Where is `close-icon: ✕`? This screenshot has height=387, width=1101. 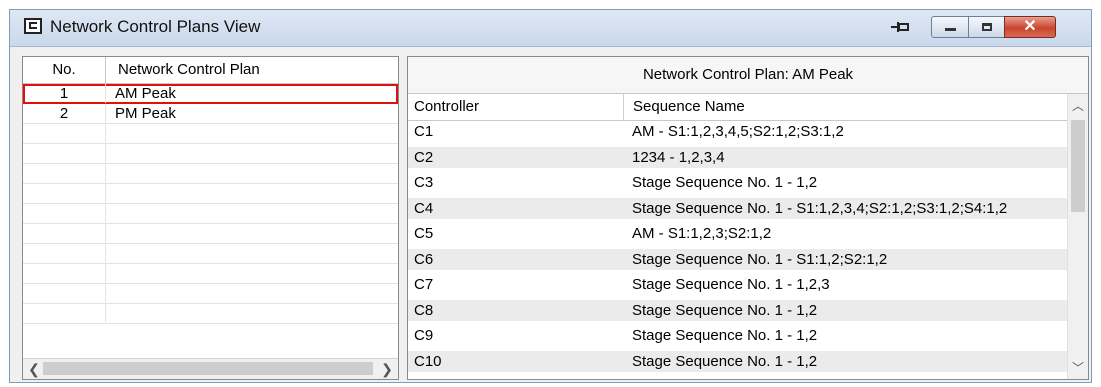
close-icon: ✕ is located at coordinates (1030, 26).